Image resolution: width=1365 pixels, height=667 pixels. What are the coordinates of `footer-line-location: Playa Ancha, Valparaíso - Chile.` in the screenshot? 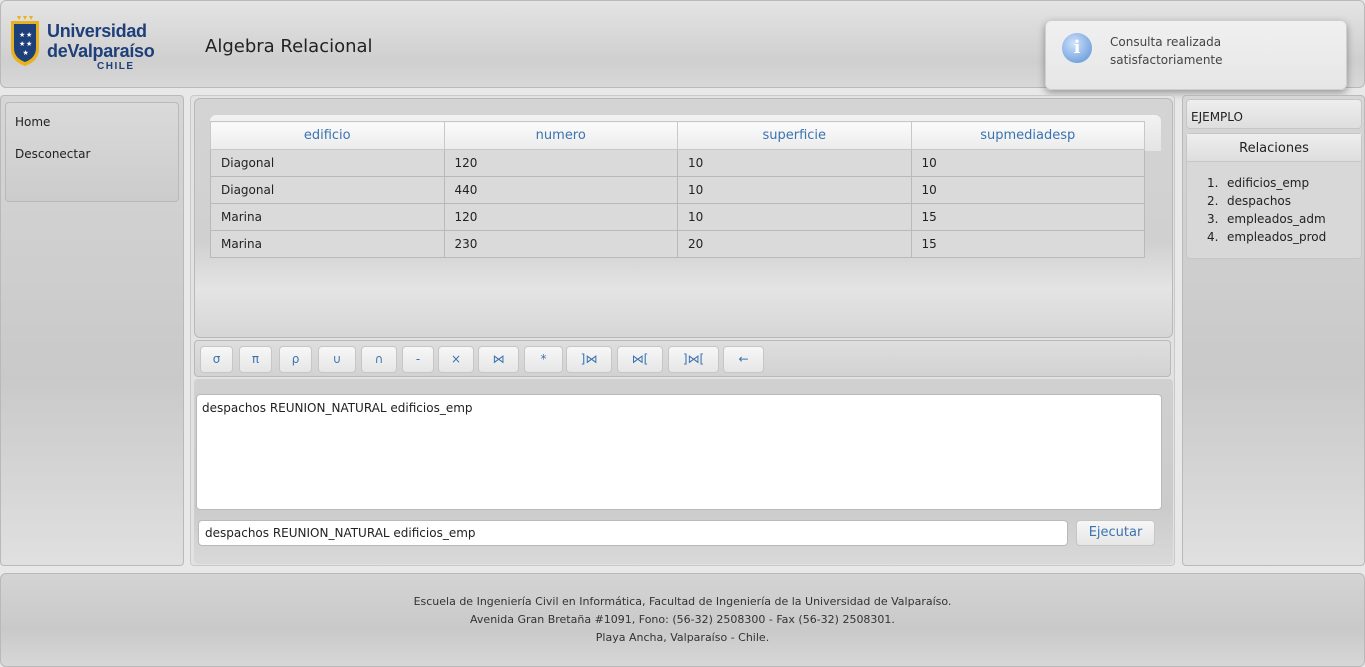 It's located at (682, 637).